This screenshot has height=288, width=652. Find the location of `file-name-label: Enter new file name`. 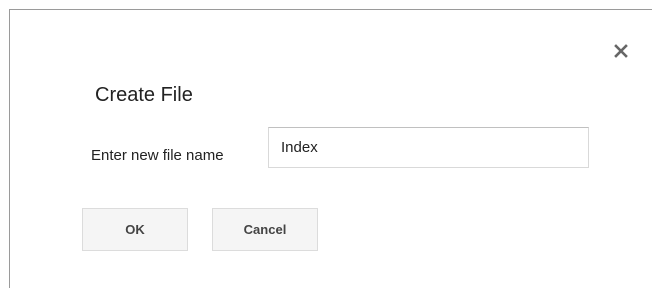

file-name-label: Enter new file name is located at coordinates (157, 155).